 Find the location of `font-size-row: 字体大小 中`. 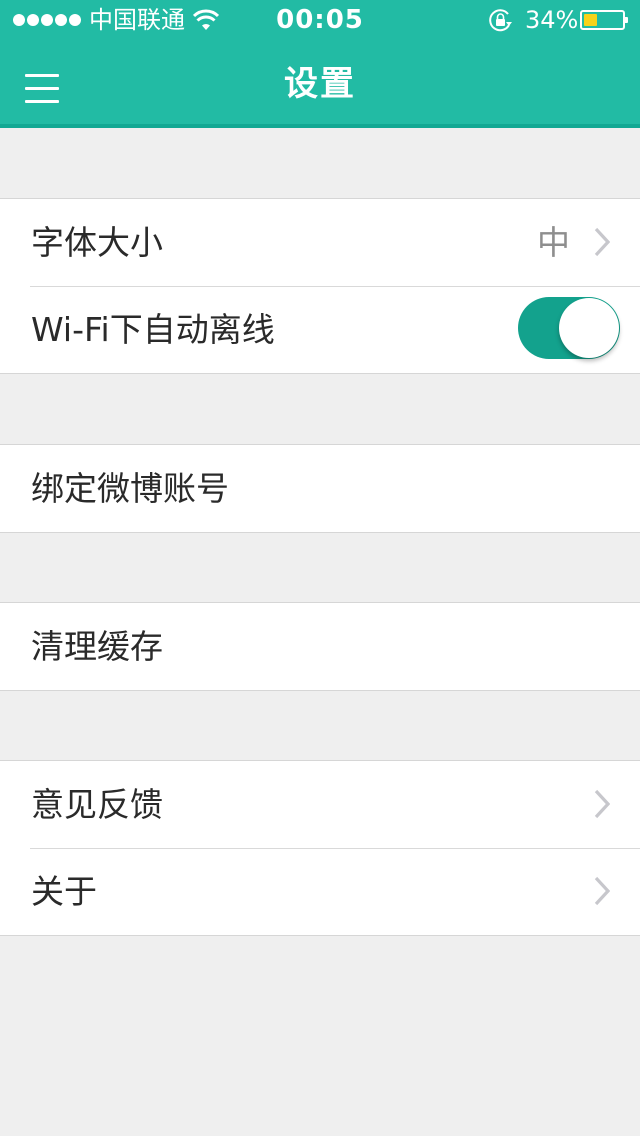

font-size-row: 字体大小 中 is located at coordinates (320, 242).